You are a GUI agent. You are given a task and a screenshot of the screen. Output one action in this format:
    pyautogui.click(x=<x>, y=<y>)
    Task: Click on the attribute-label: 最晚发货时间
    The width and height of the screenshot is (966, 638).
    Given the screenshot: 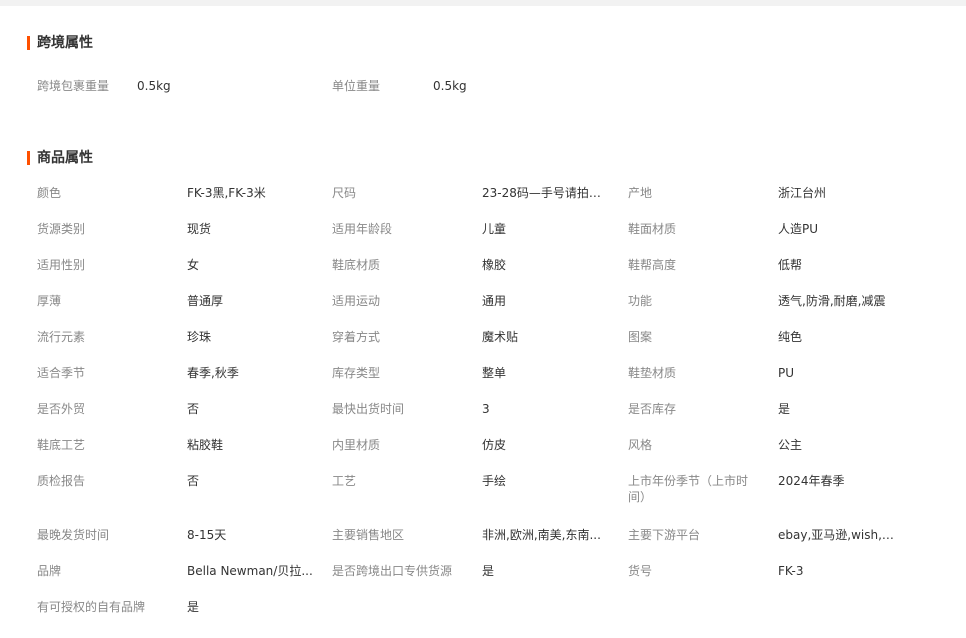 What is the action you would take?
    pyautogui.click(x=73, y=535)
    